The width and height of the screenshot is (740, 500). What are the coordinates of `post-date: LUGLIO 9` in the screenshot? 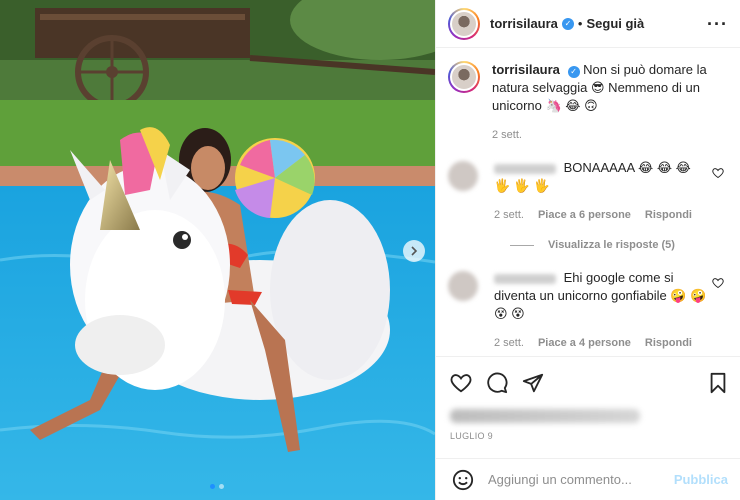 It's located at (471, 436).